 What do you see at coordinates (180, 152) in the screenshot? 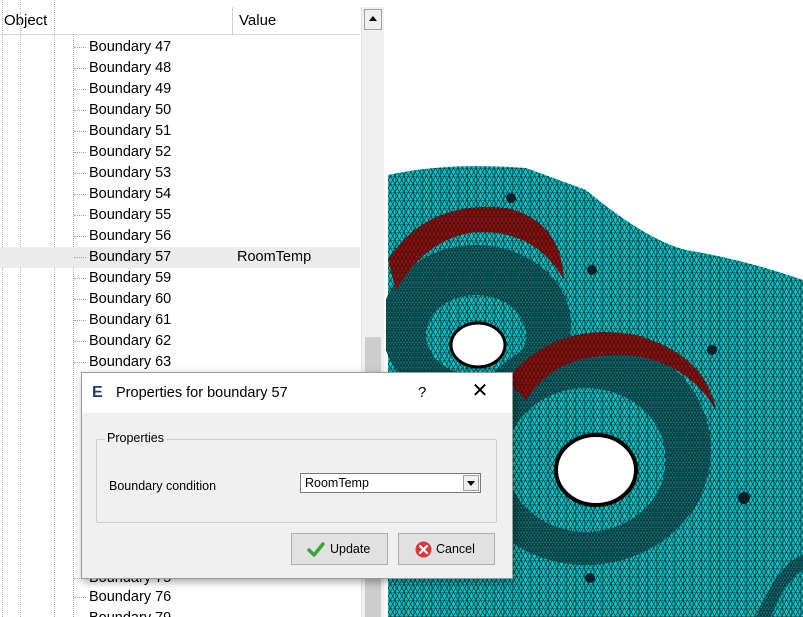
I see `tree-row: Boundary 52` at bounding box center [180, 152].